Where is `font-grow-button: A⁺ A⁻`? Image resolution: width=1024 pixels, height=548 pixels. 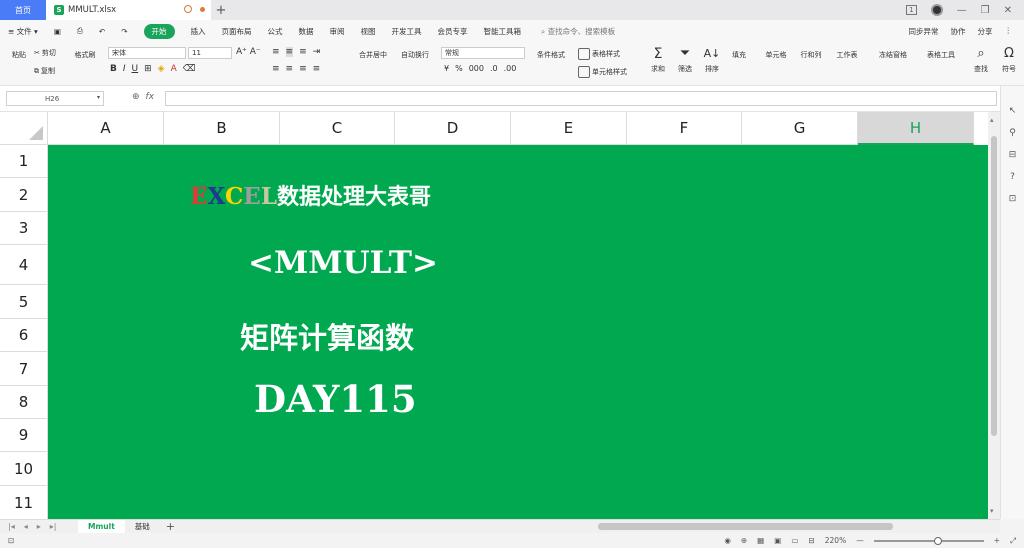
font-grow-button: A⁺ A⁻ is located at coordinates (248, 52).